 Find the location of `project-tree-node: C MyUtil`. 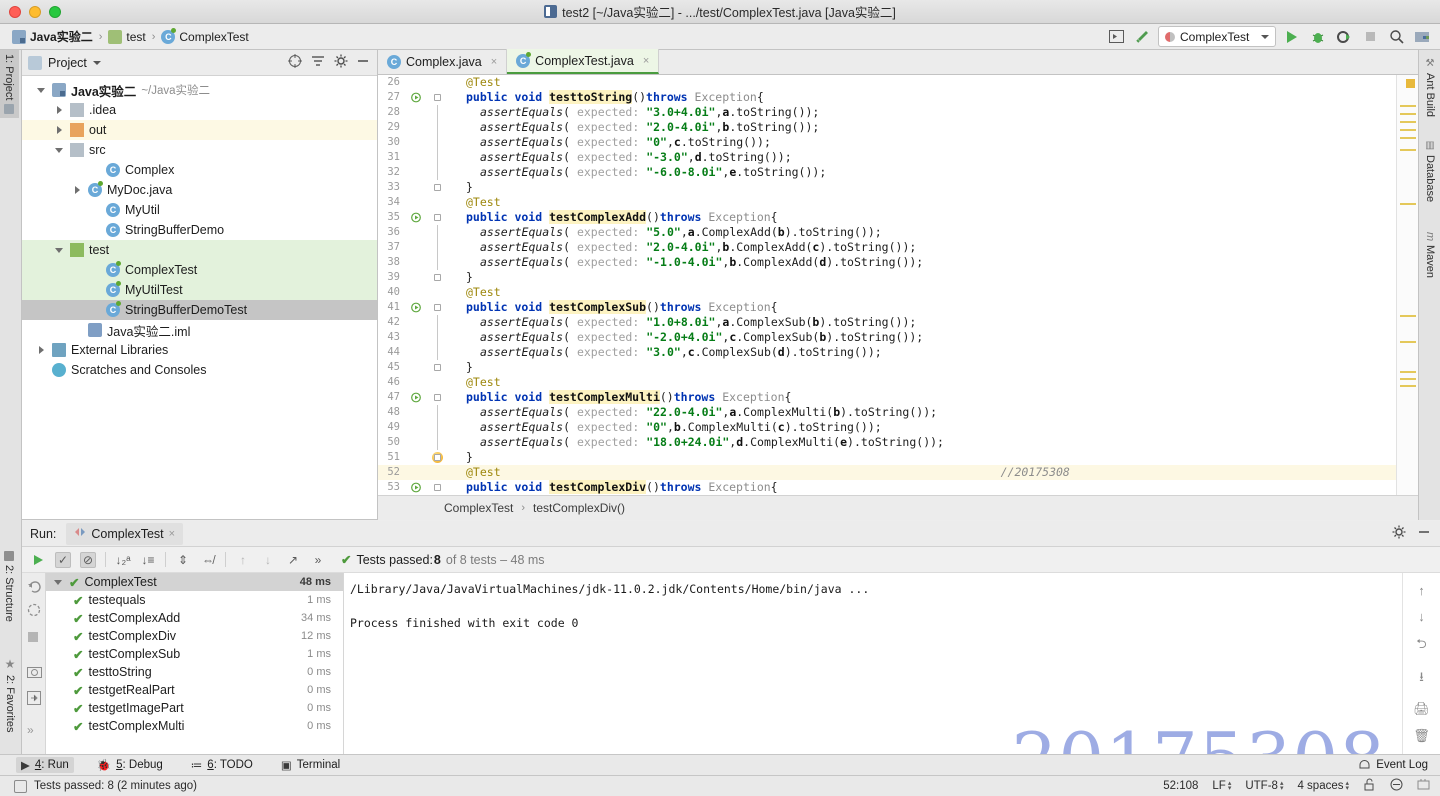

project-tree-node: C MyUtil is located at coordinates (199, 210).